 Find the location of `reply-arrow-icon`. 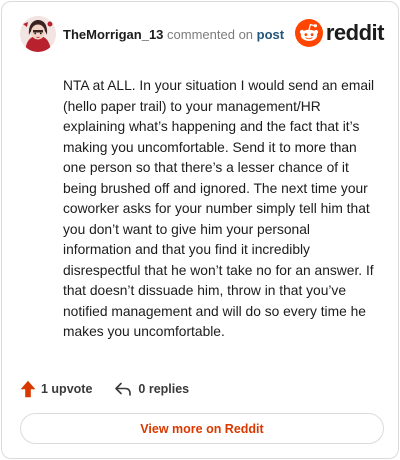

reply-arrow-icon is located at coordinates (123, 389).